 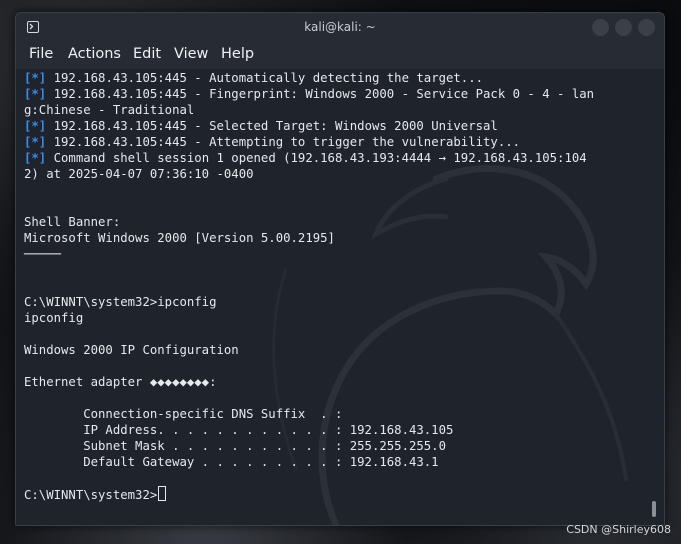 I want to click on terminal-line-text: ─────, so click(x=43, y=254).